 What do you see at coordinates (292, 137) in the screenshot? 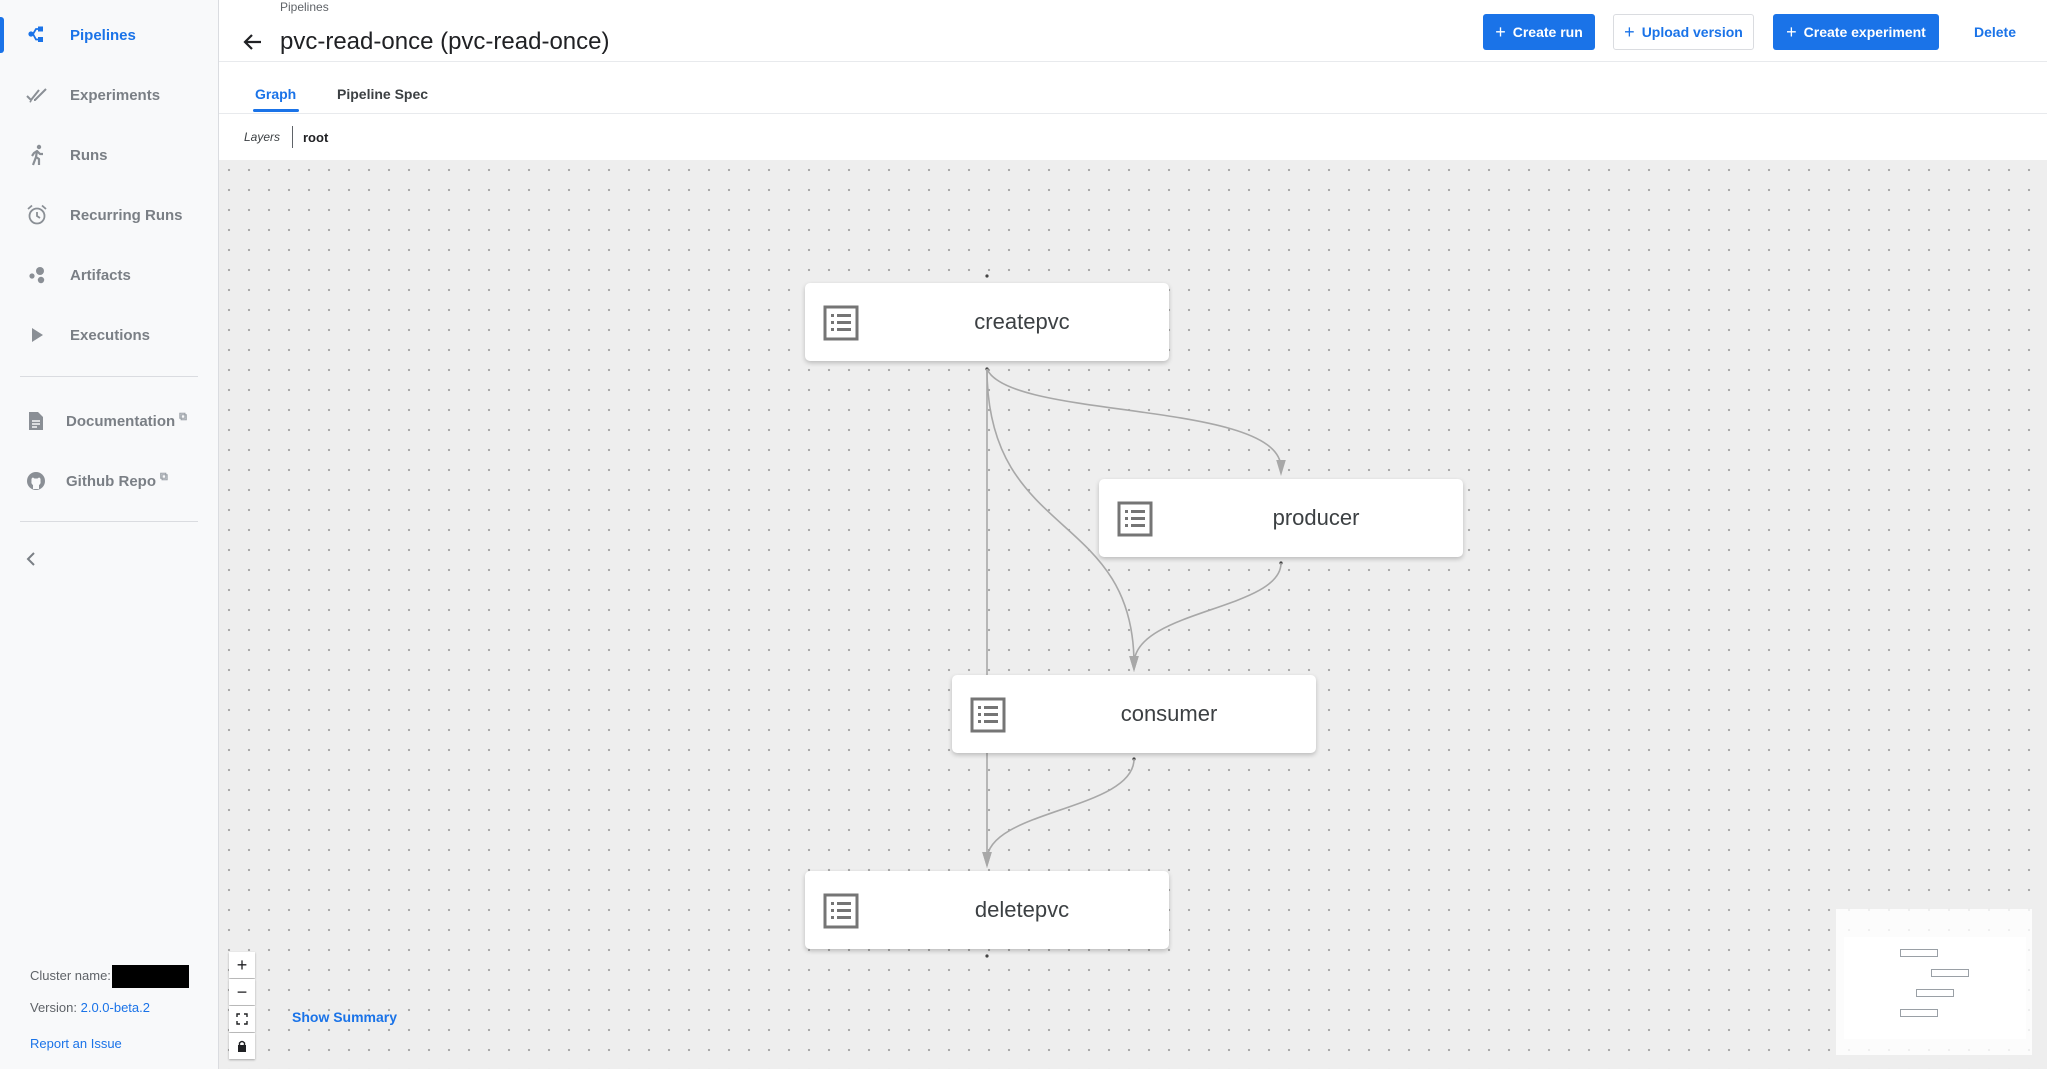
I see `layers-divider` at bounding box center [292, 137].